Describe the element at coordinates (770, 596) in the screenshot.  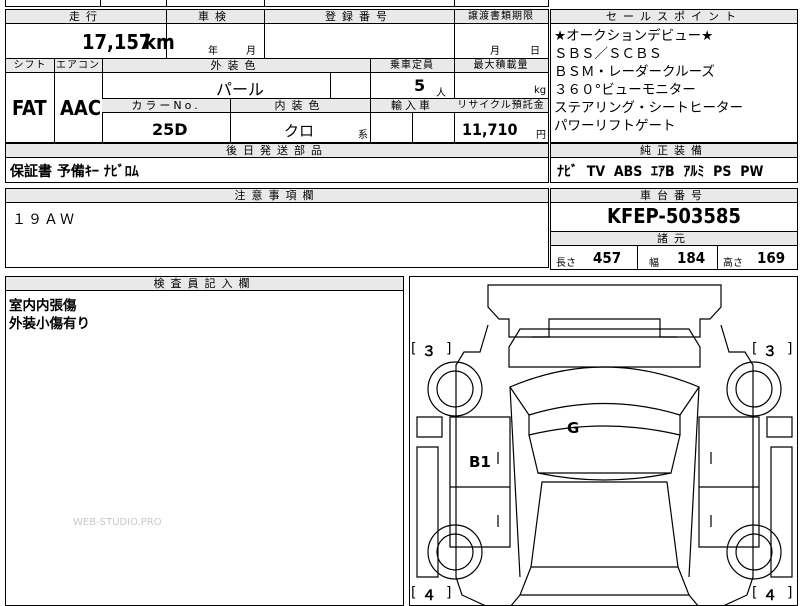
I see `mark-rear-right: ４` at that location.